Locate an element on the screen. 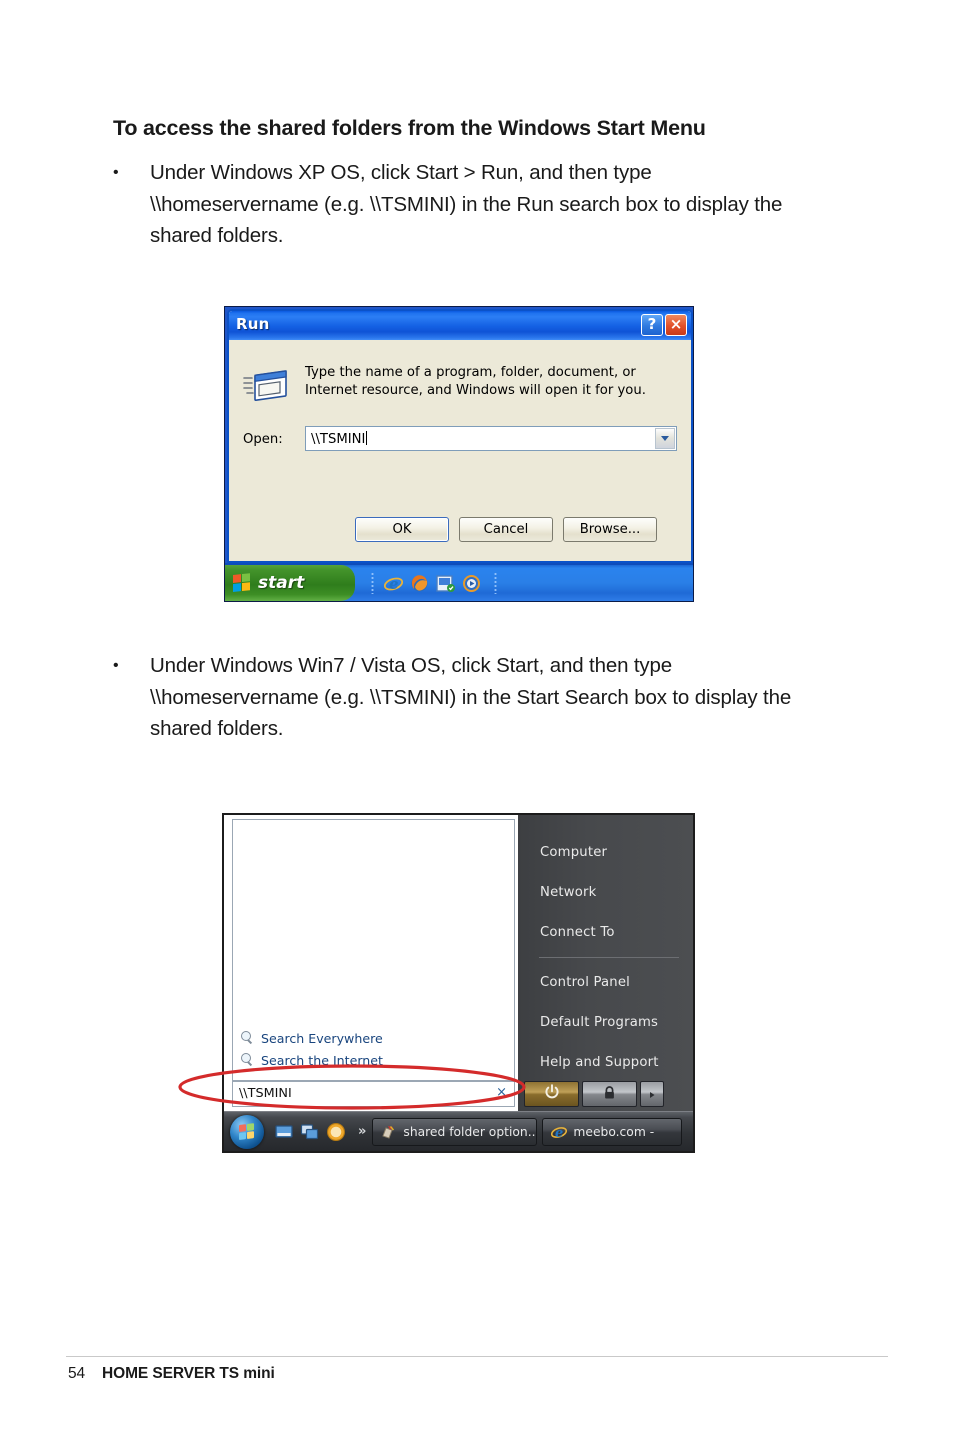 This screenshot has height=1432, width=954. vista-taskbar: » shared folder option... e meebo.com - is located at coordinates (458, 1131).